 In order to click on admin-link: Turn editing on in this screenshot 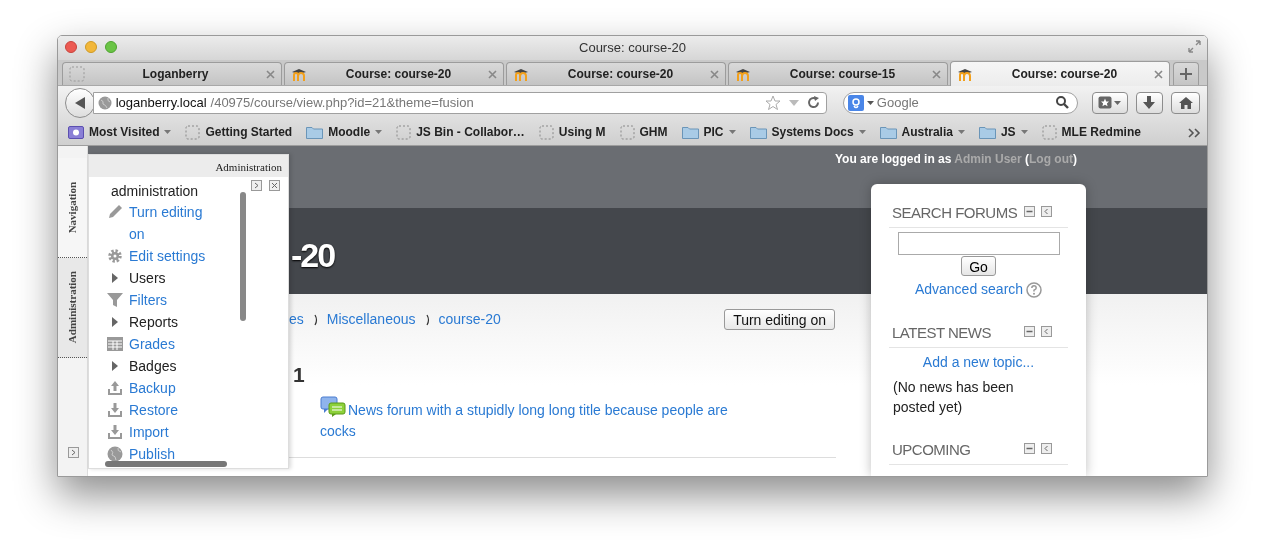, I will do `click(171, 223)`.